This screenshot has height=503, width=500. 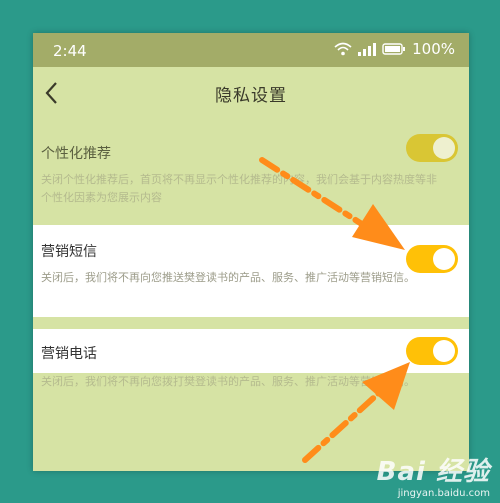 I want to click on page-title: 隐私设置, so click(x=251, y=96).